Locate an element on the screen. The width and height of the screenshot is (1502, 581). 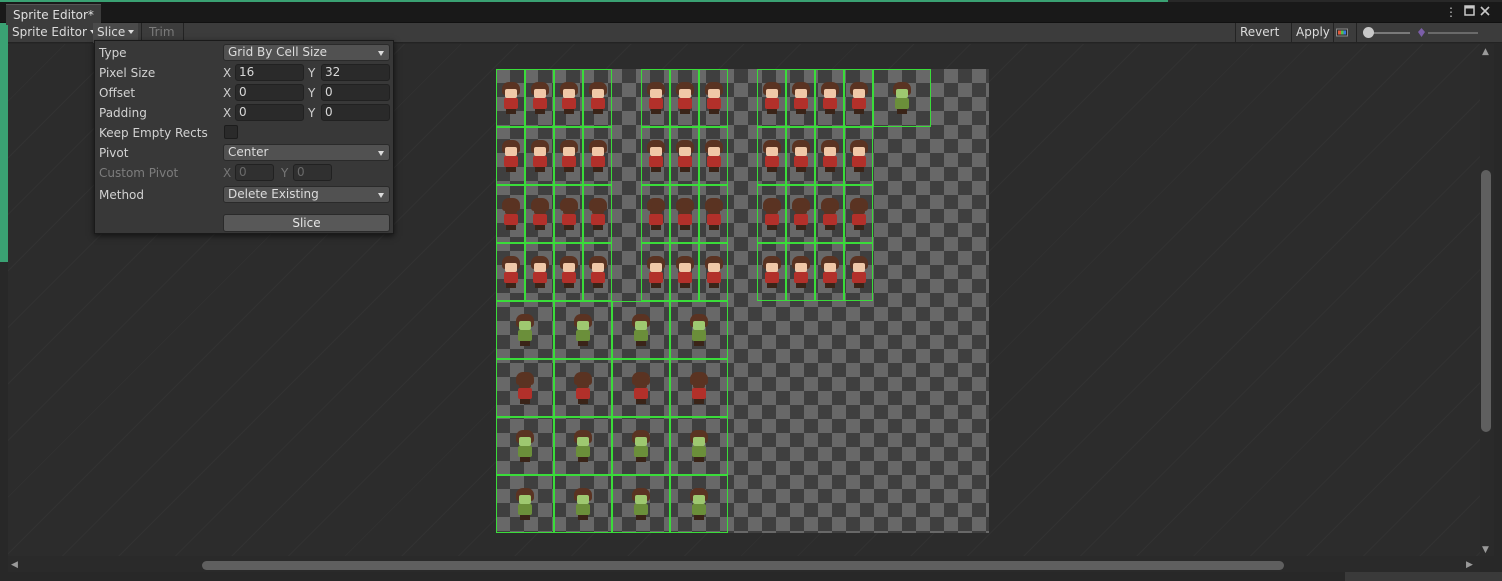
scroll-up-icon: ▲ is located at coordinates (1485, 52).